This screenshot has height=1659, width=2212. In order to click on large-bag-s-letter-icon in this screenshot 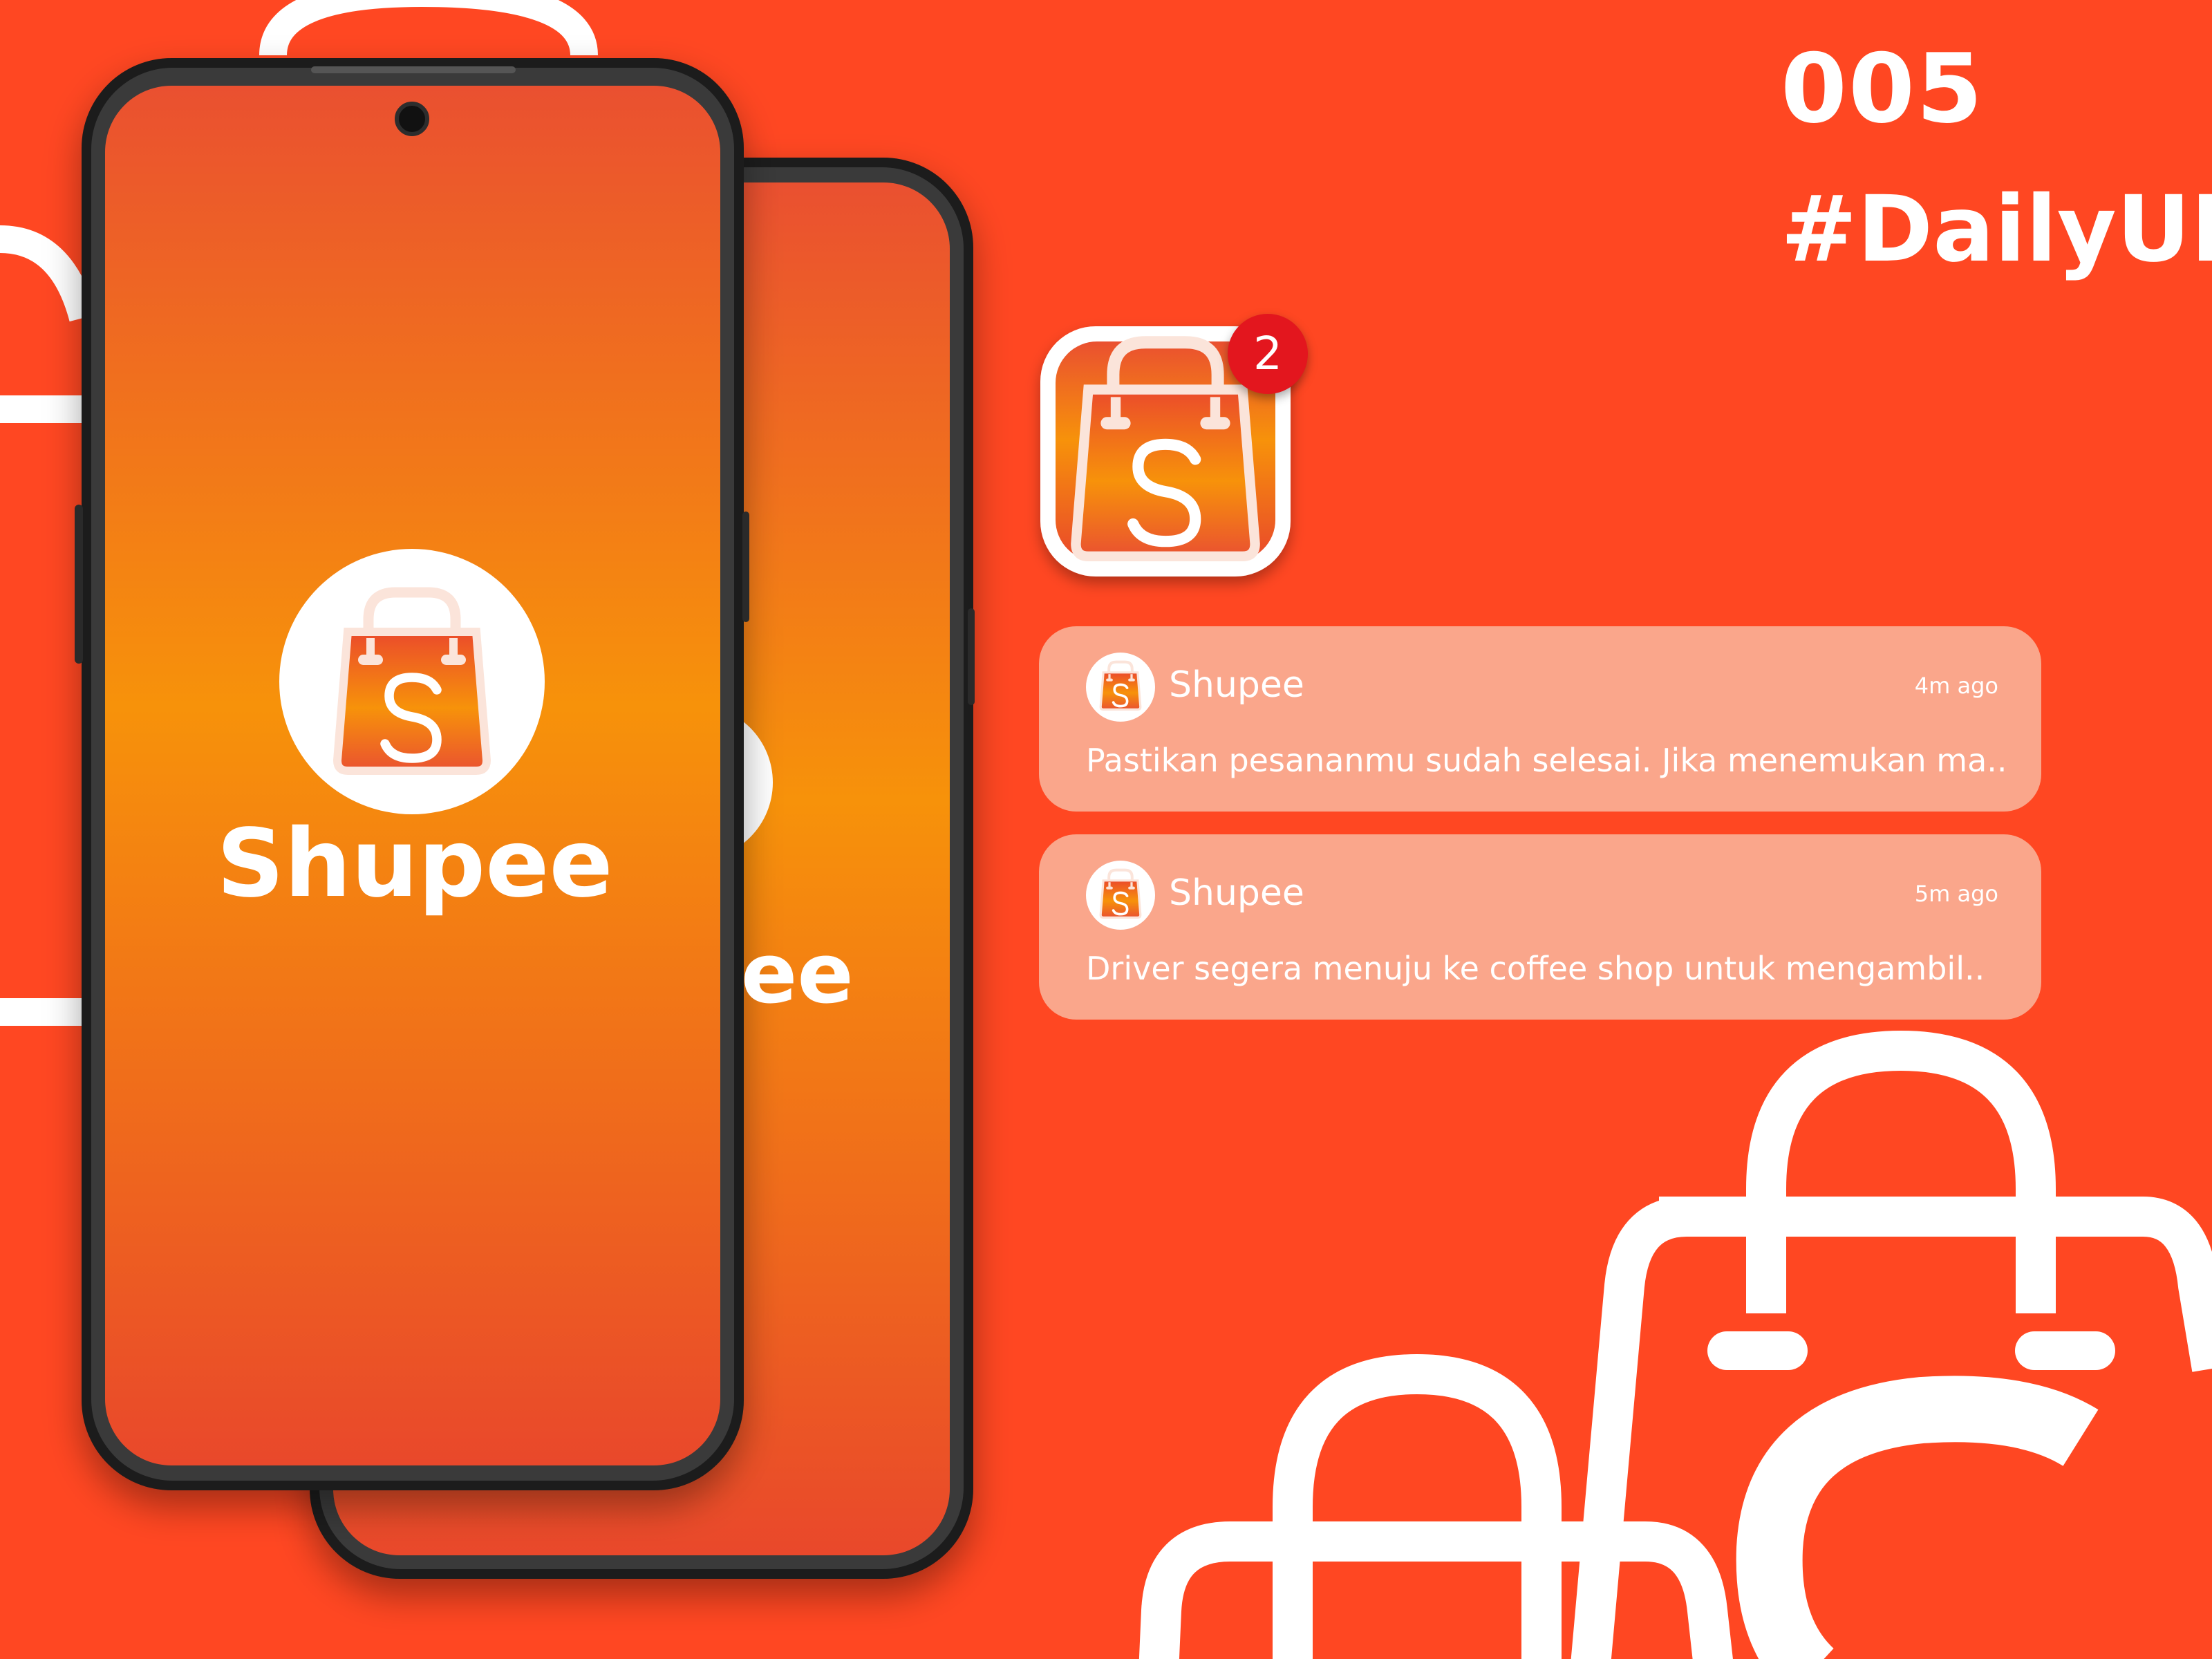, I will do `click(1918, 1517)`.